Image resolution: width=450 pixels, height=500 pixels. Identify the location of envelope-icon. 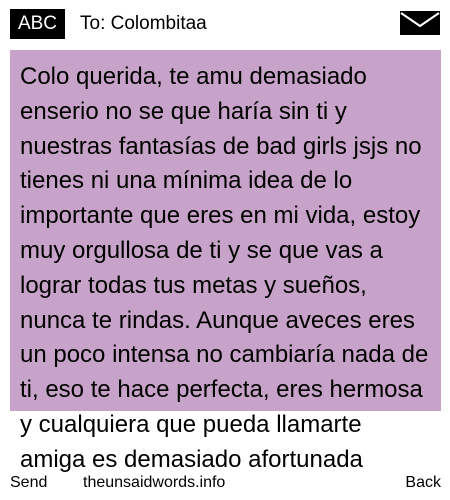
(420, 23).